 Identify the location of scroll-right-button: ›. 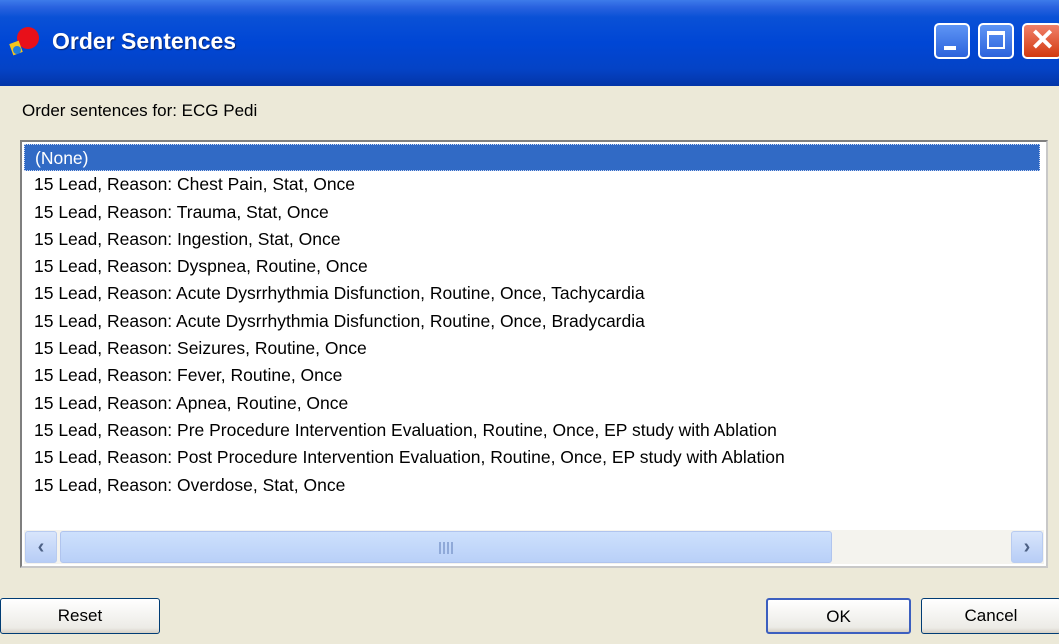
(1027, 547).